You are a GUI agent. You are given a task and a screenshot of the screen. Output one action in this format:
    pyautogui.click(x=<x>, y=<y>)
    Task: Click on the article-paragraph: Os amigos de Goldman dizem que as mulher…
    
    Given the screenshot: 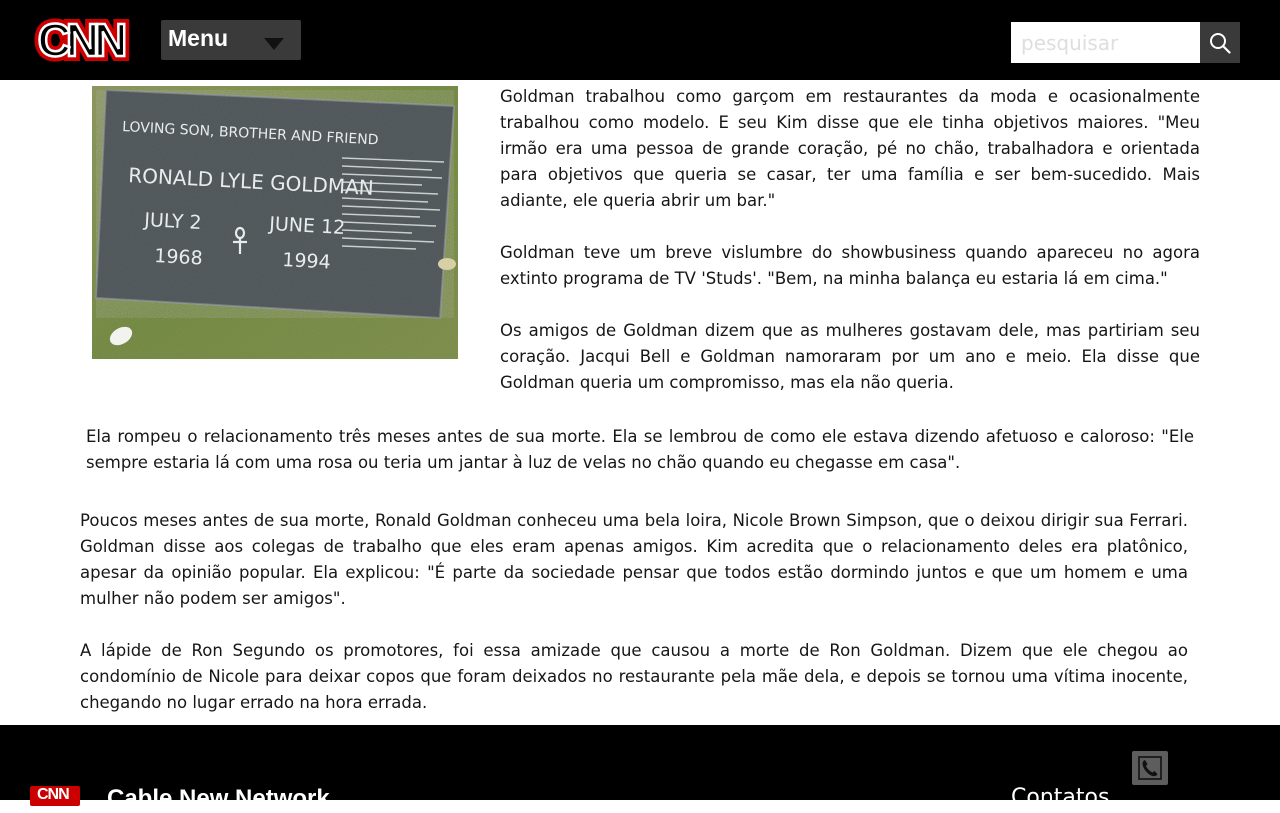 What is the action you would take?
    pyautogui.click(x=850, y=356)
    